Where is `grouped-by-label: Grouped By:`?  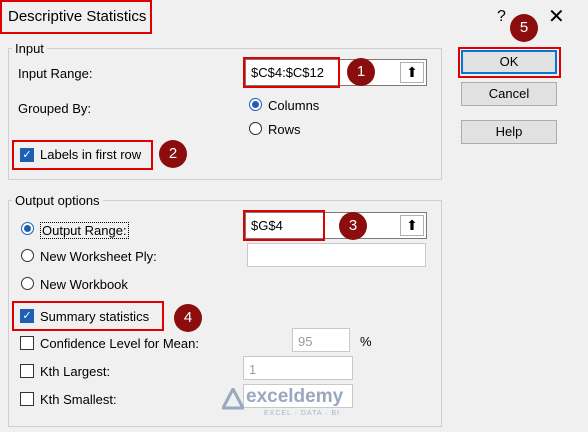 grouped-by-label: Grouped By: is located at coordinates (54, 108).